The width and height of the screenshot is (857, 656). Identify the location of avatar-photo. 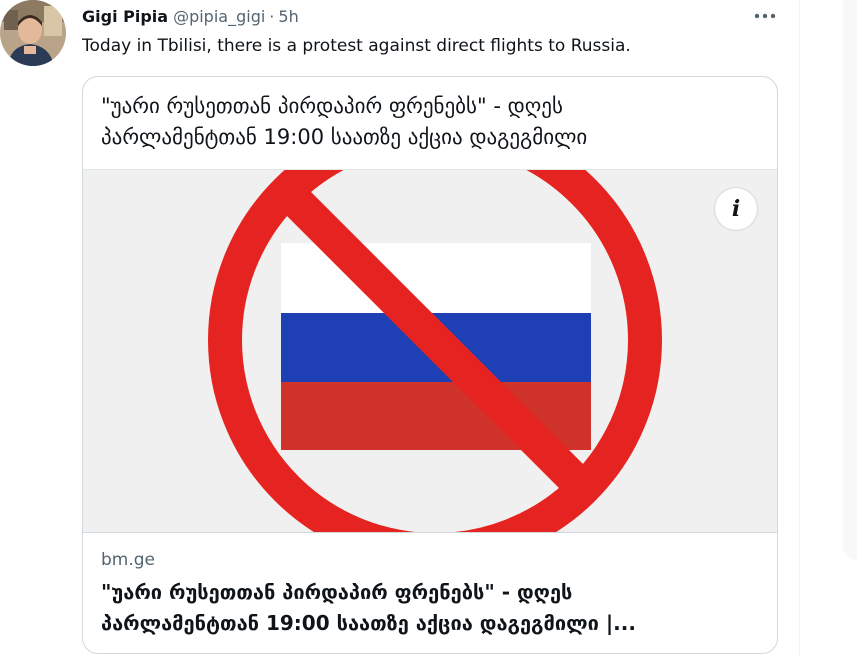
(33, 33).